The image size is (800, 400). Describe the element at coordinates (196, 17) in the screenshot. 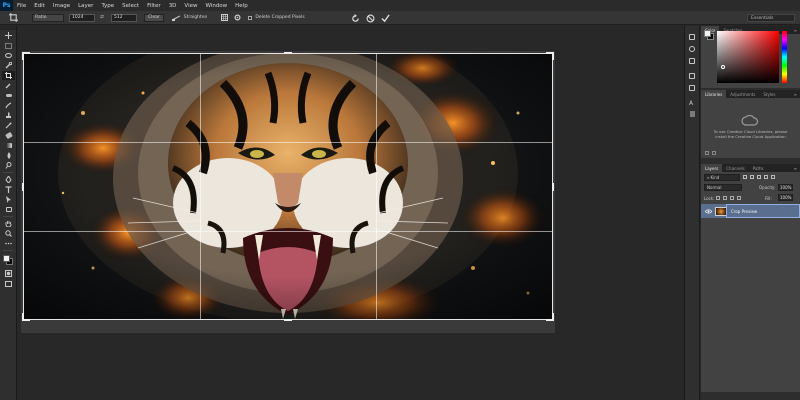

I see `straighten-label: Straighten` at that location.